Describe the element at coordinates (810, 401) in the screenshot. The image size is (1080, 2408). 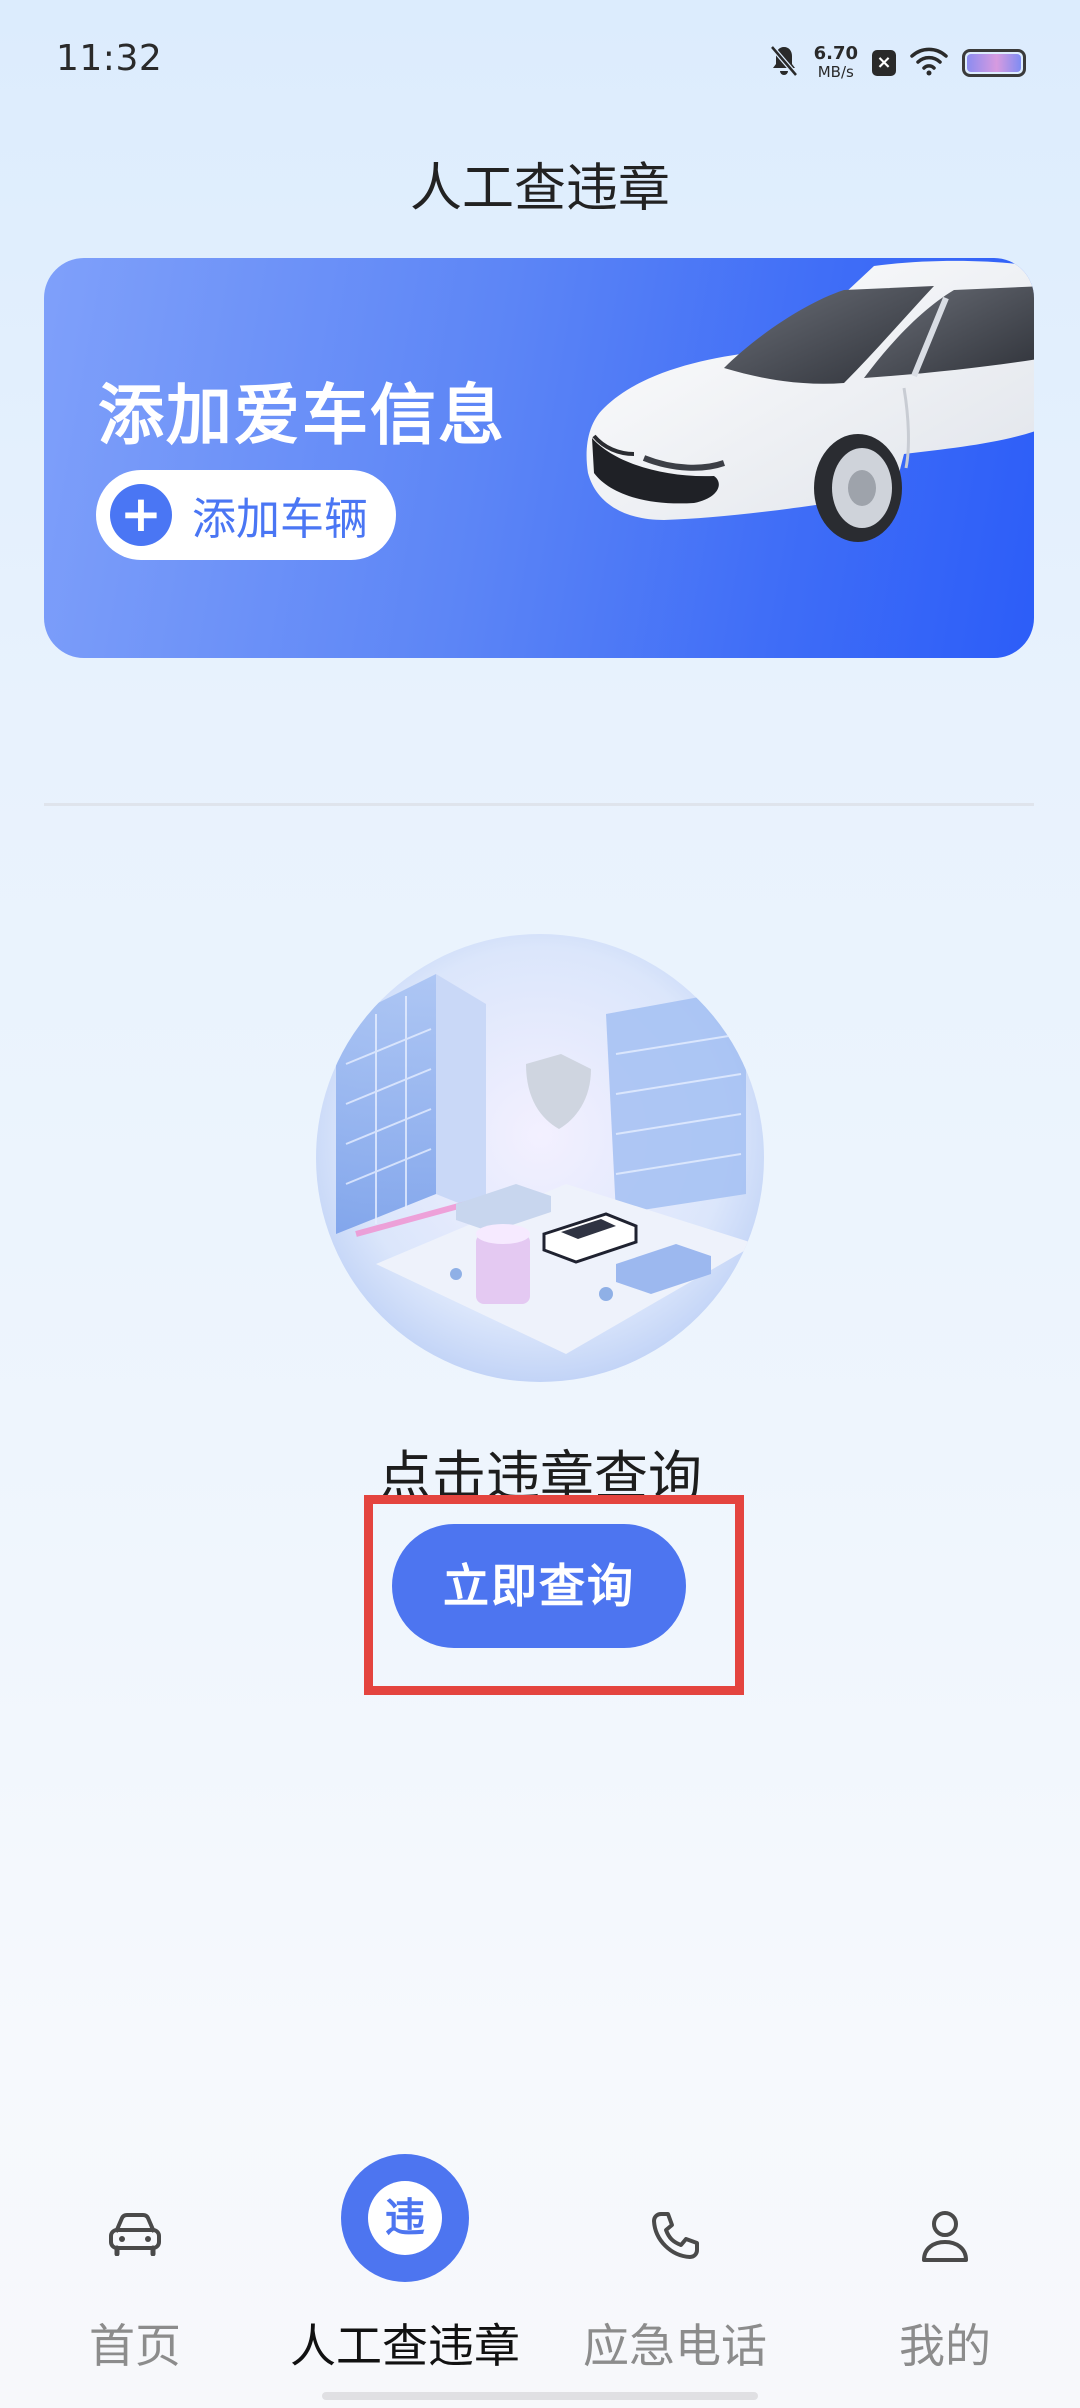
I see `car-illustration` at that location.